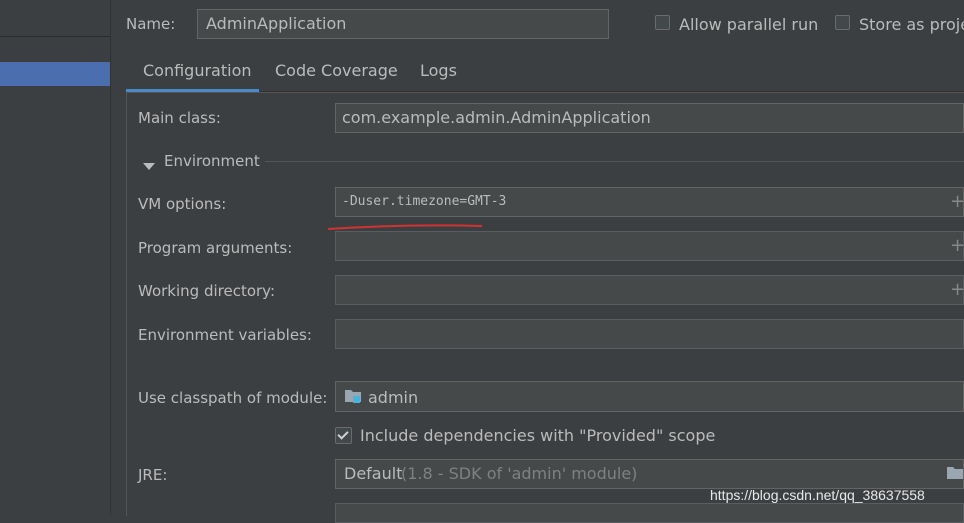  What do you see at coordinates (179, 118) in the screenshot?
I see `main-class-label: Main class:` at bounding box center [179, 118].